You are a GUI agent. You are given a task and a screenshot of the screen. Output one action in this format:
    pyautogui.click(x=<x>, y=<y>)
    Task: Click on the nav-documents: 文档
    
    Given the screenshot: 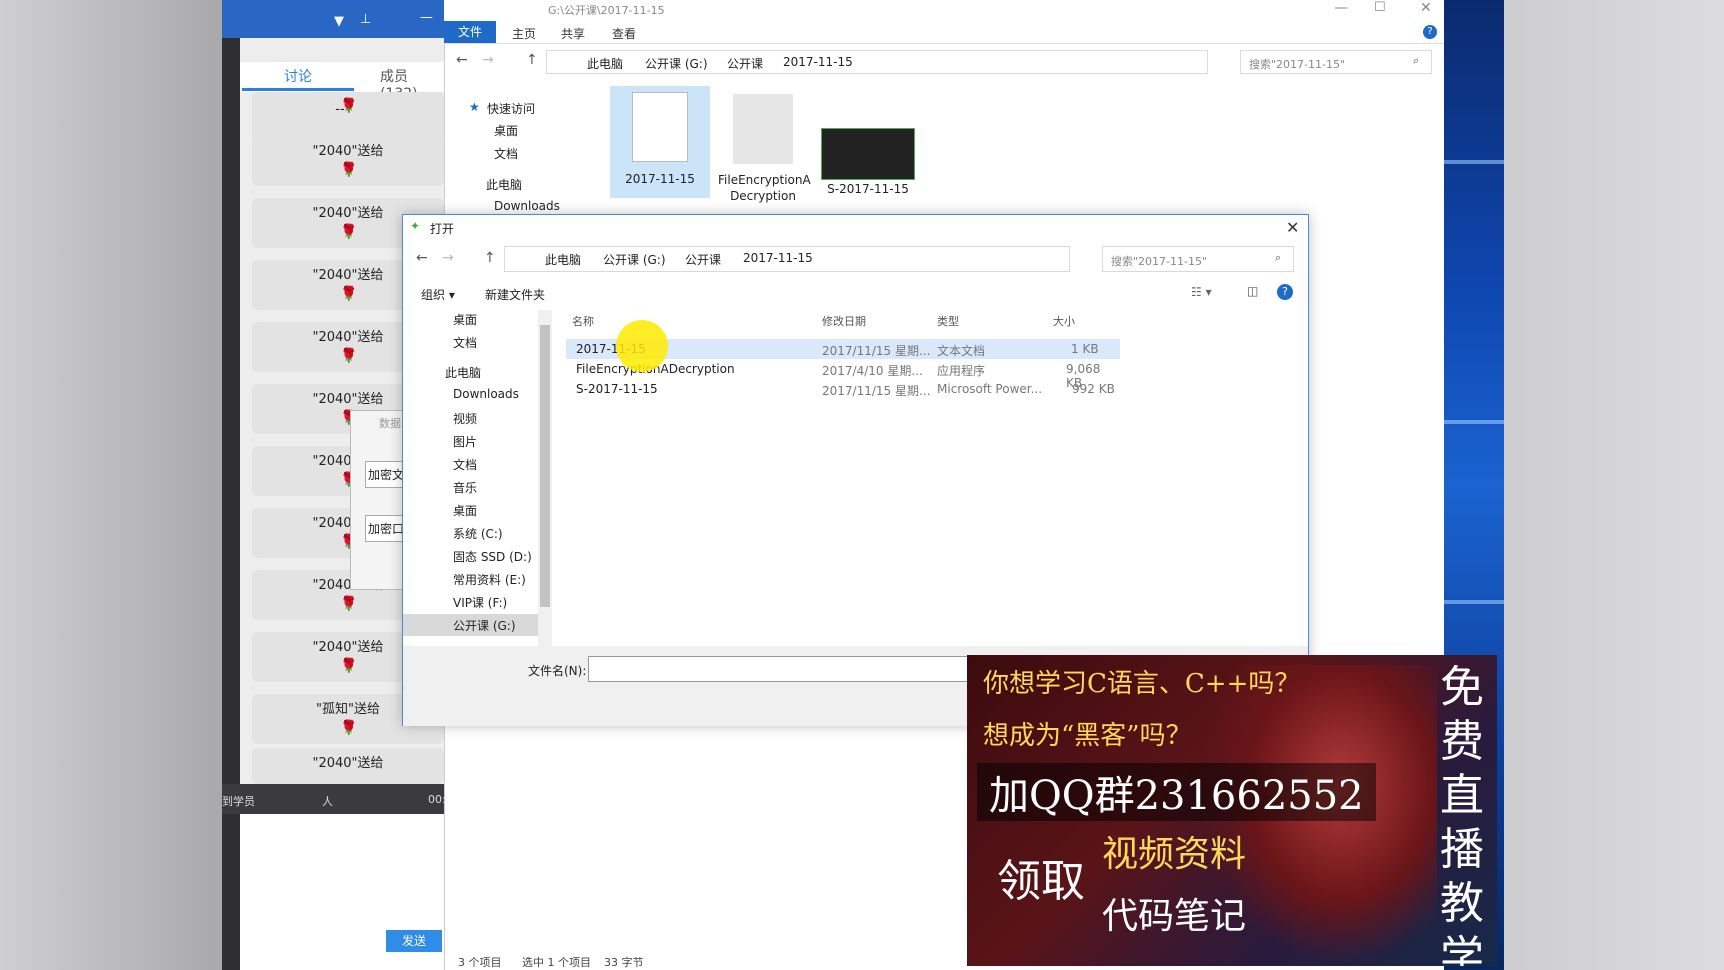 What is the action you would take?
    pyautogui.click(x=506, y=153)
    